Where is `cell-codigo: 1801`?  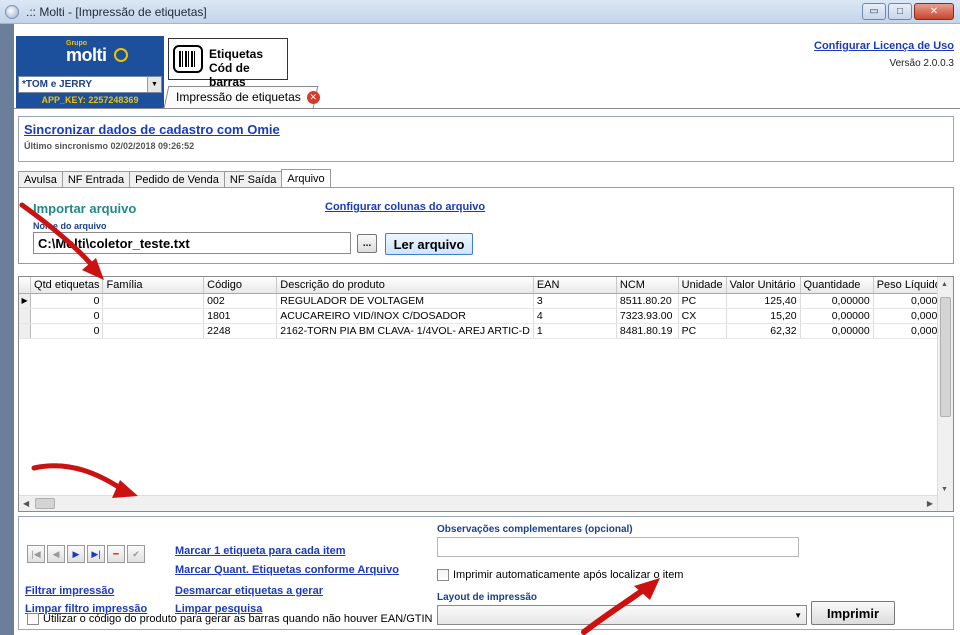
cell-codigo: 1801 is located at coordinates (240, 316).